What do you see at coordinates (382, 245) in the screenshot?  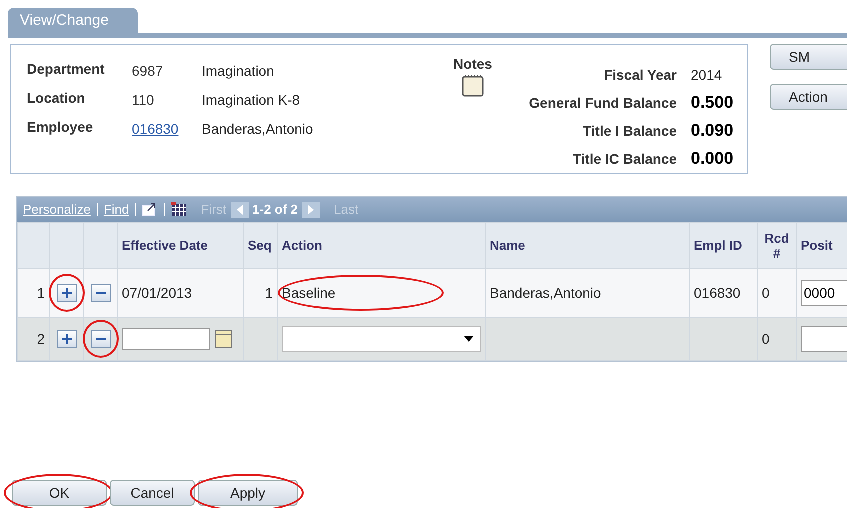 I see `column-header: Action` at bounding box center [382, 245].